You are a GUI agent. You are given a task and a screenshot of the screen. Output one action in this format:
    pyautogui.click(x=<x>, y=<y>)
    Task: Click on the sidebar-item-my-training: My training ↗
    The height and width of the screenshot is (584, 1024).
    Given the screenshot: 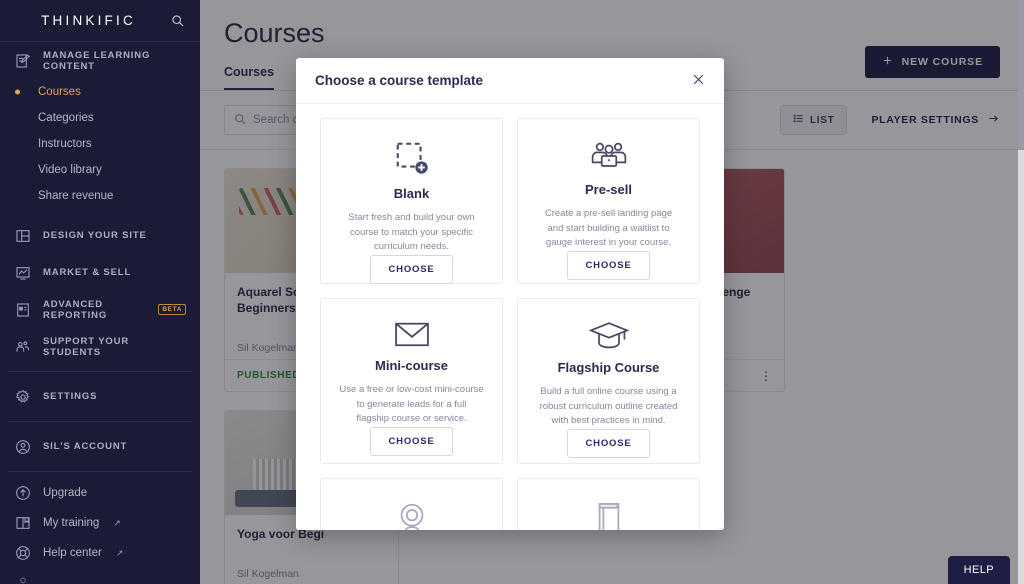 What is the action you would take?
    pyautogui.click(x=100, y=523)
    